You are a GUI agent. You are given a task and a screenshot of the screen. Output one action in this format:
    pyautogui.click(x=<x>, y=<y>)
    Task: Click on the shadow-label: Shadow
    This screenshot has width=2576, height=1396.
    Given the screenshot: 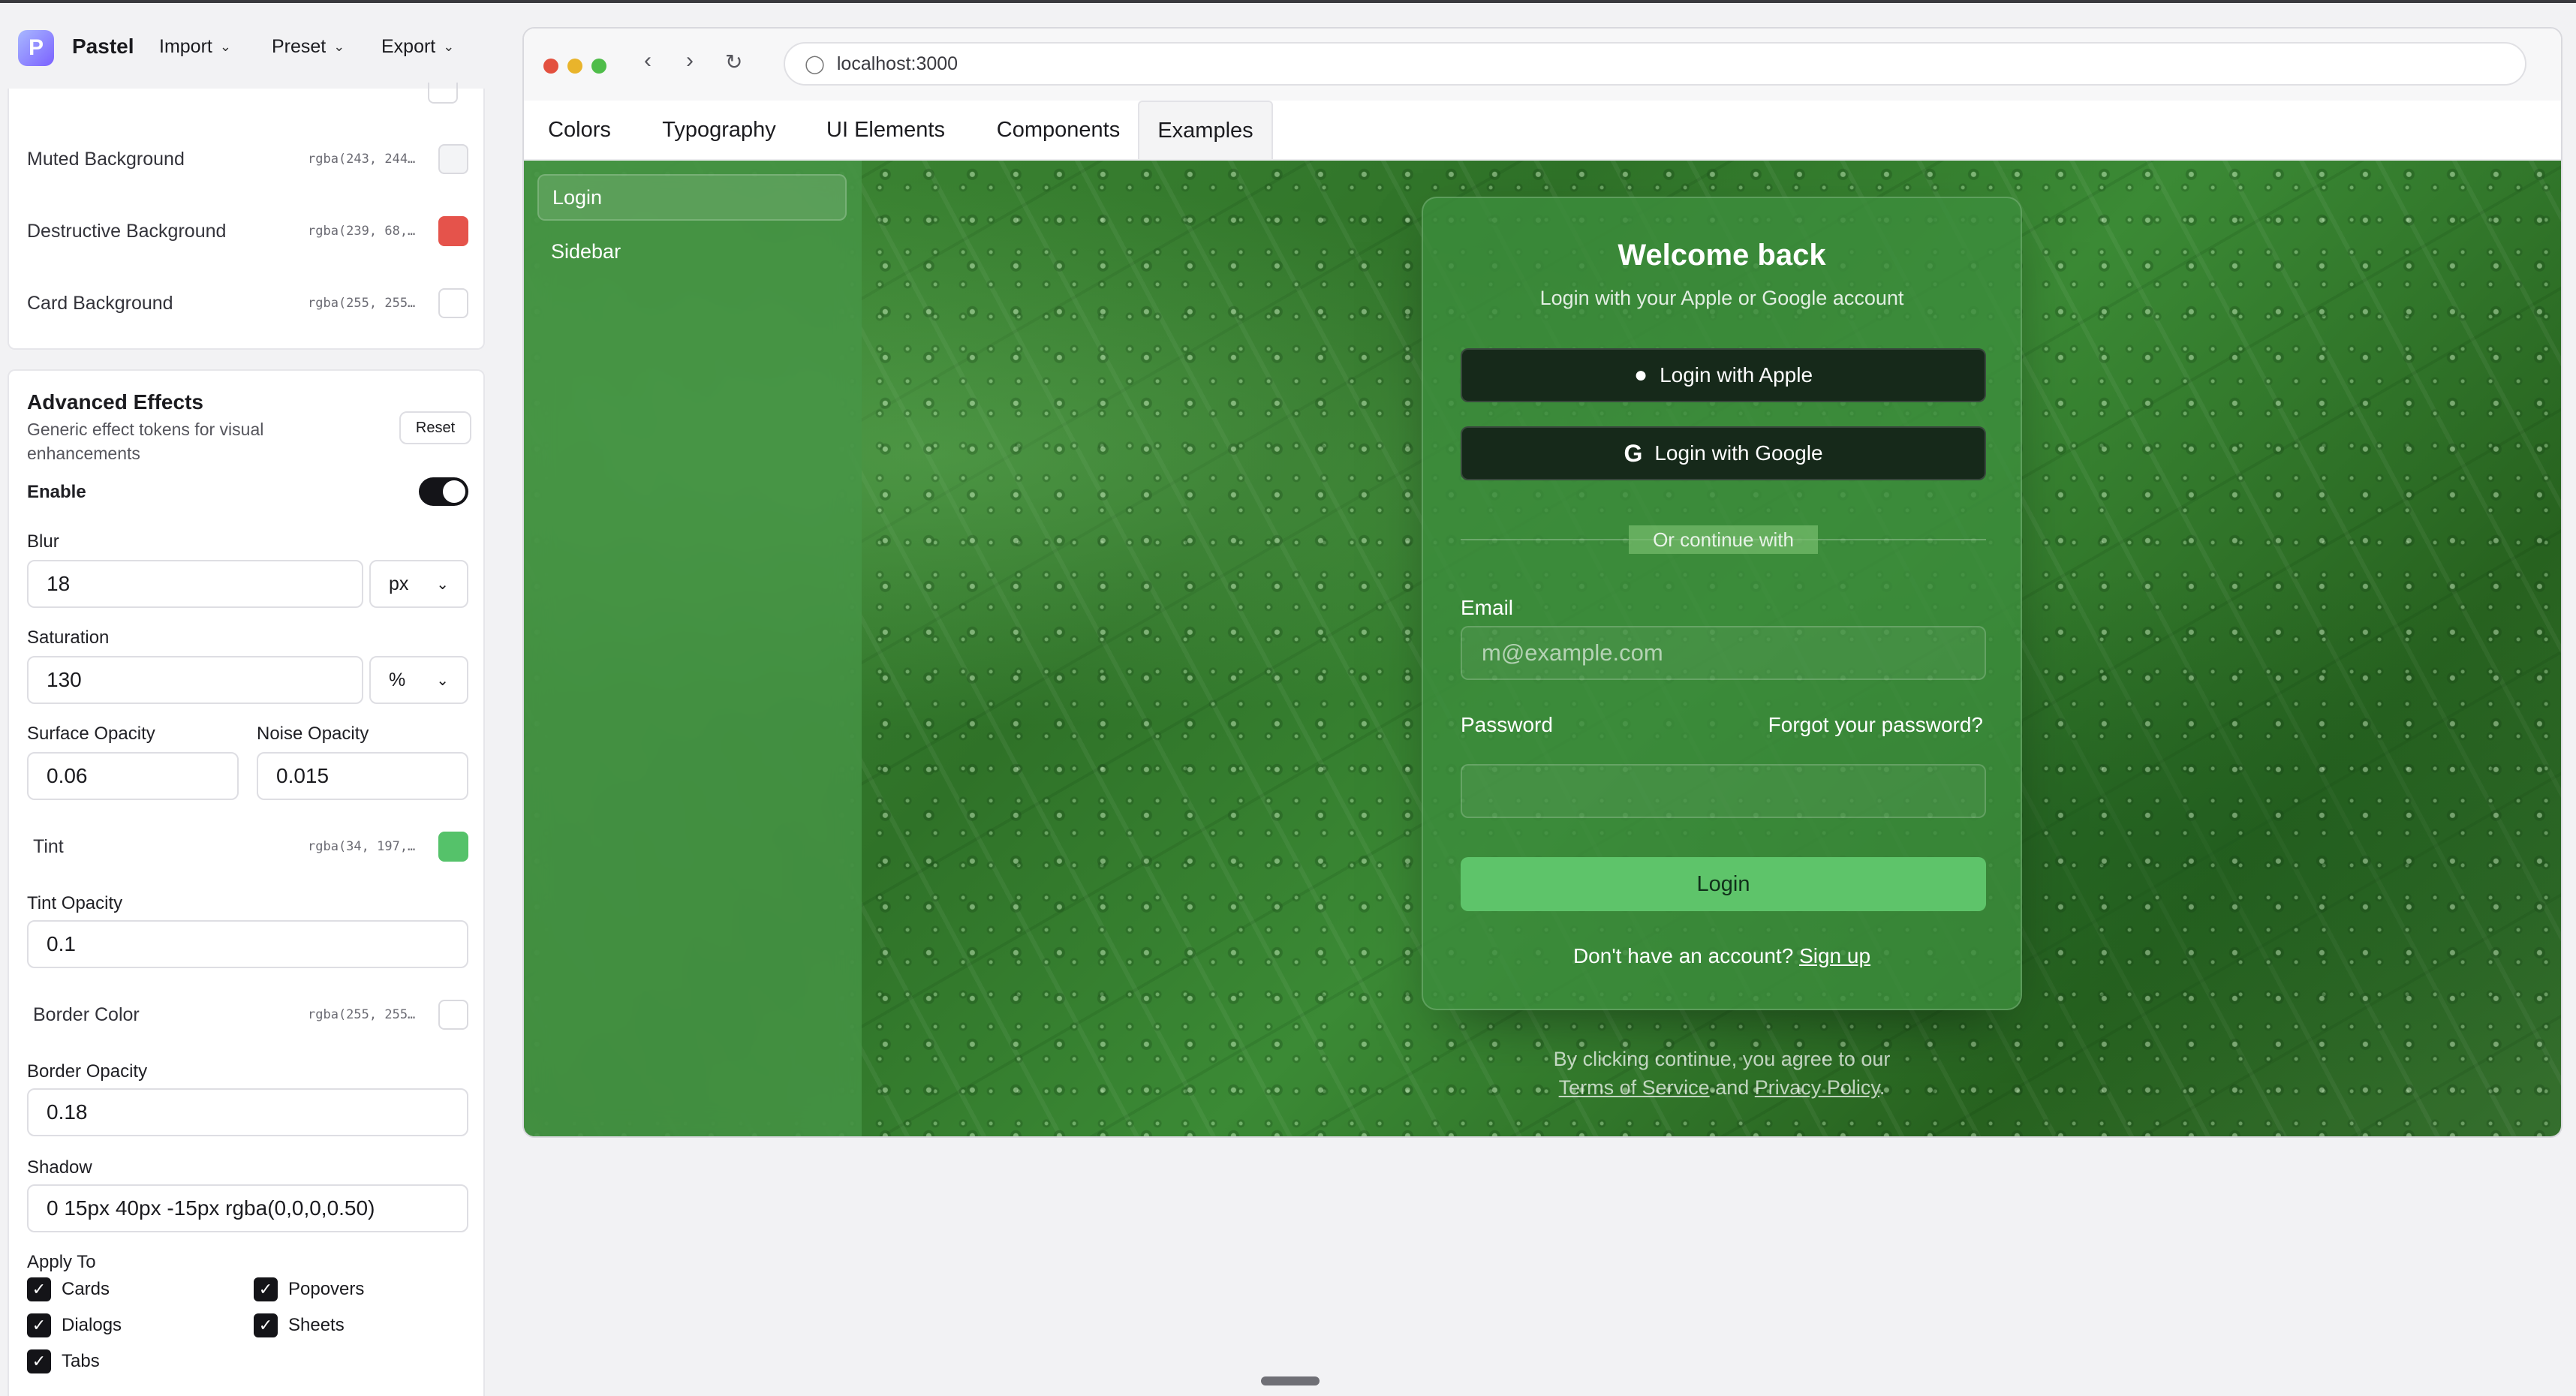 What is the action you would take?
    pyautogui.click(x=59, y=1167)
    